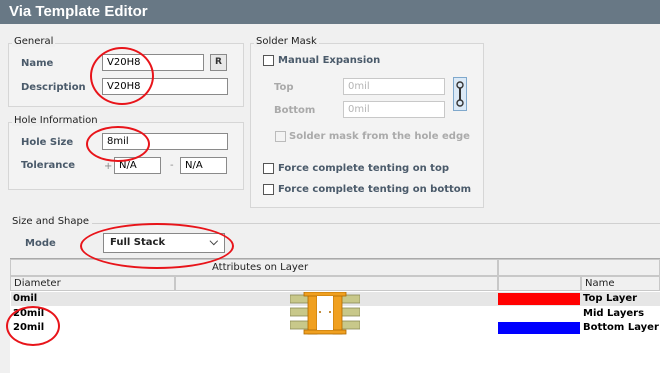 This screenshot has width=660, height=374. What do you see at coordinates (329, 60) in the screenshot?
I see `manual-expansion-label: Manual Expansion` at bounding box center [329, 60].